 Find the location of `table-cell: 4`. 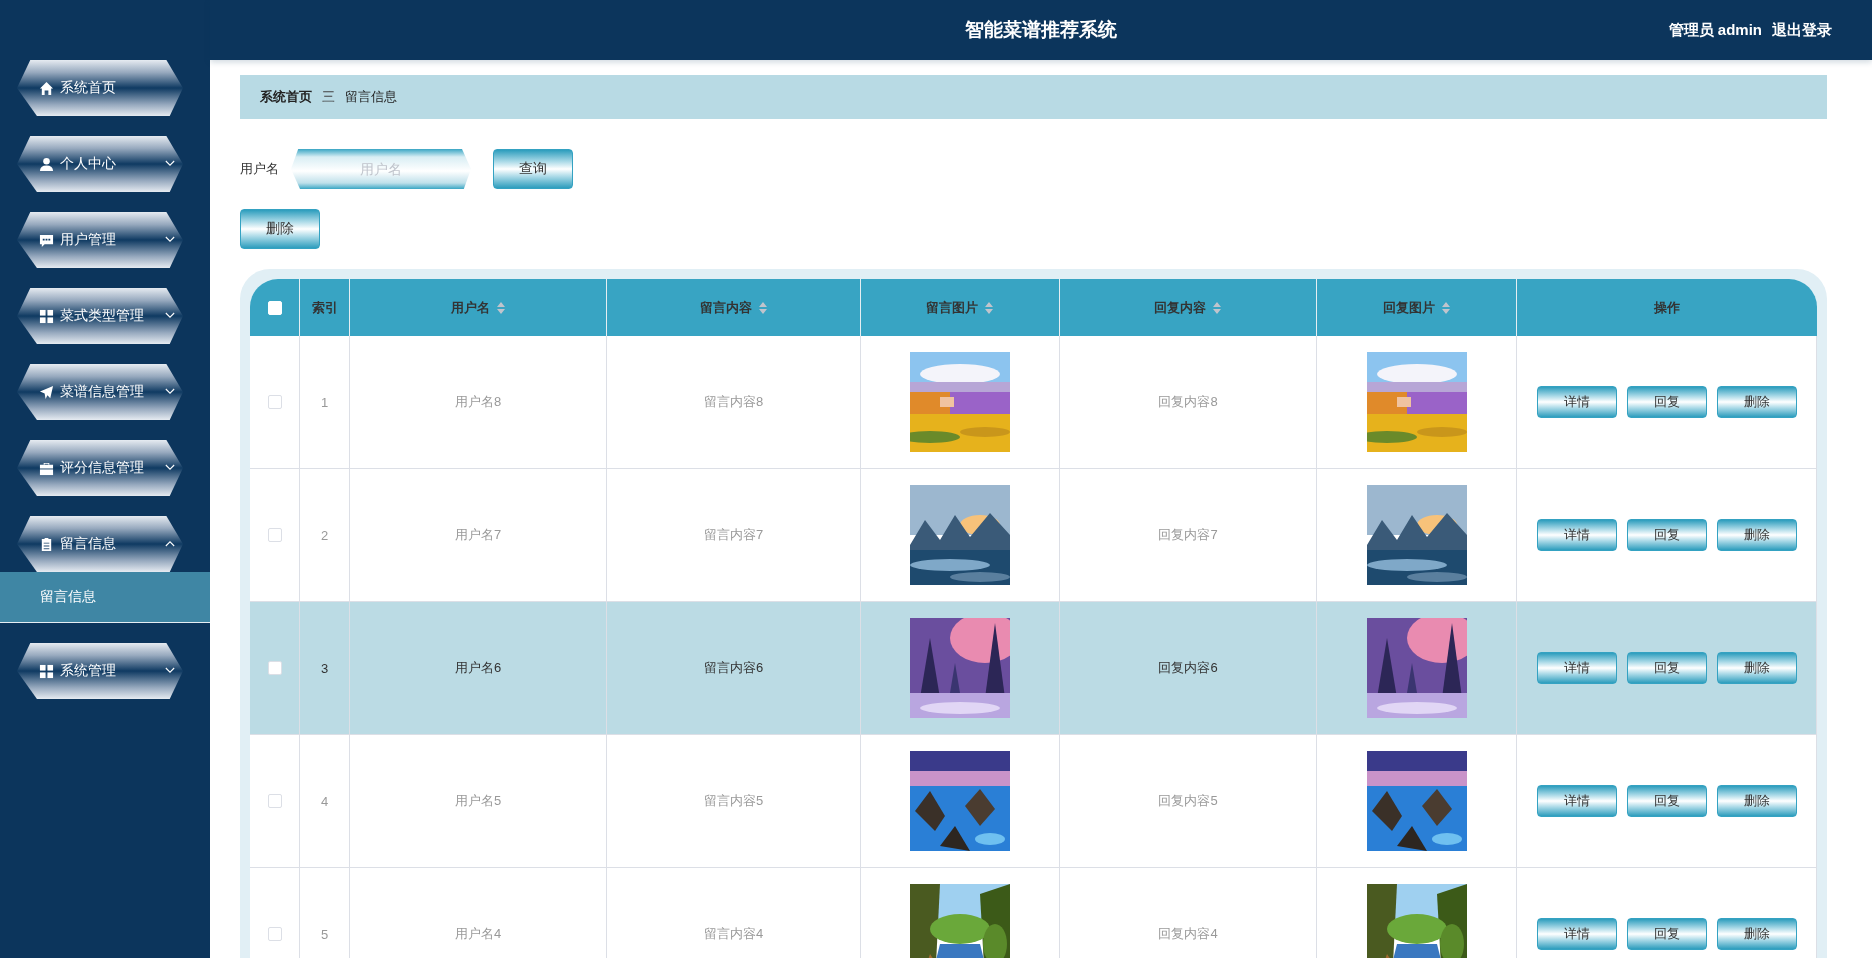

table-cell: 4 is located at coordinates (324, 801).